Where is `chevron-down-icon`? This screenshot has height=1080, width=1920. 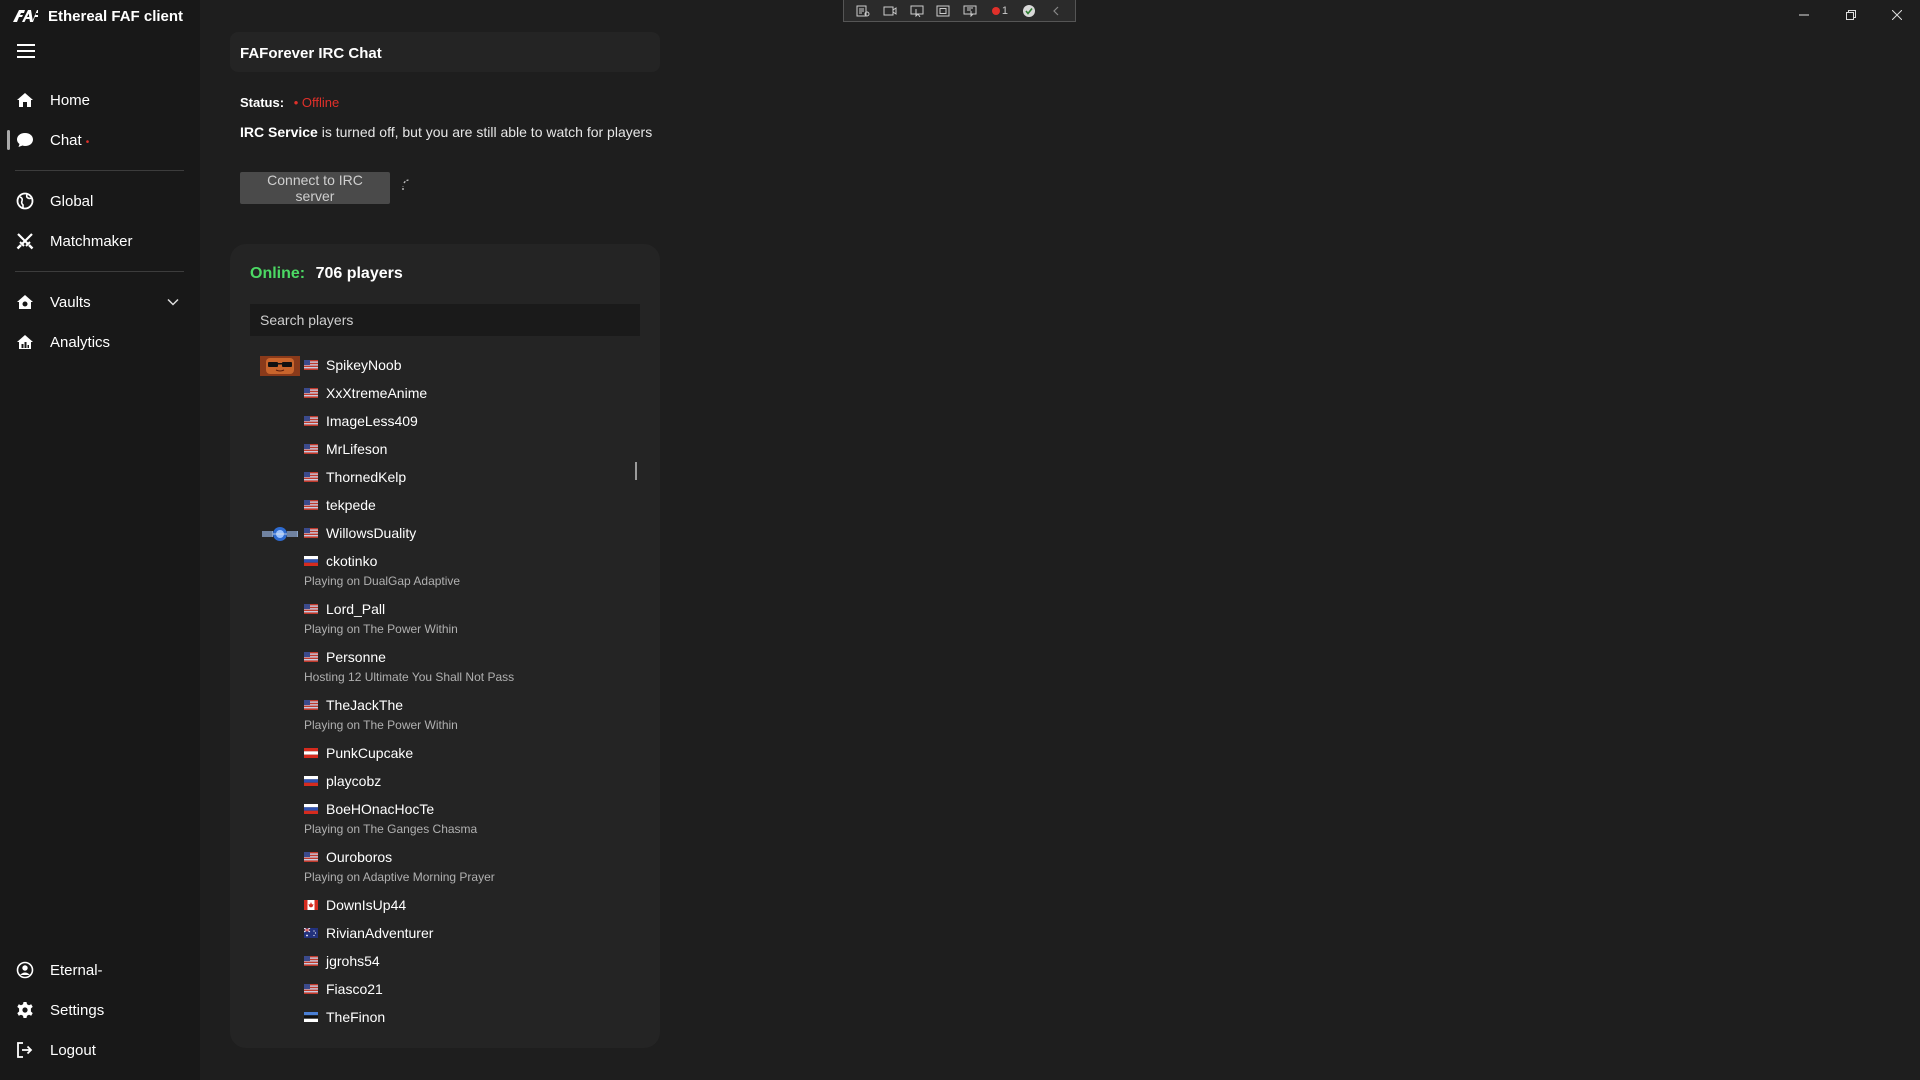 chevron-down-icon is located at coordinates (173, 302).